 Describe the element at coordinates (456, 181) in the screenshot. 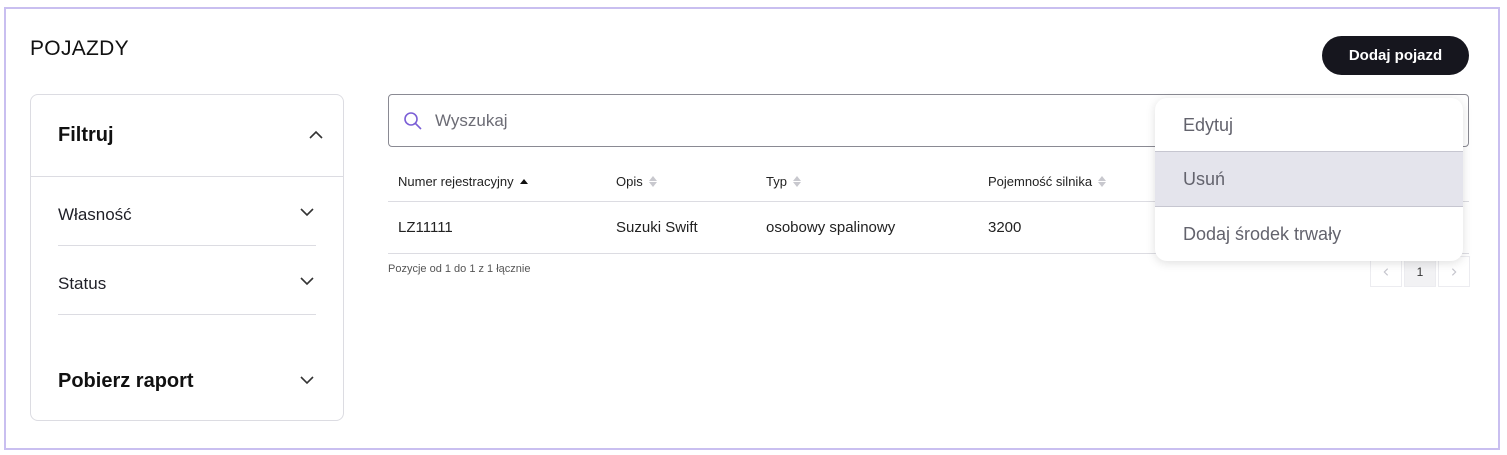

I see `column-header-label: Numer rejestracyjny` at that location.